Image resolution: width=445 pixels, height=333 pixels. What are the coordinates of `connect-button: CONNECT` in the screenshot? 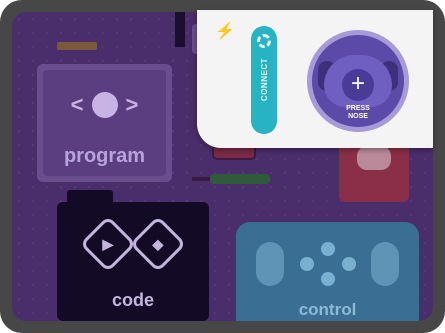 It's located at (264, 80).